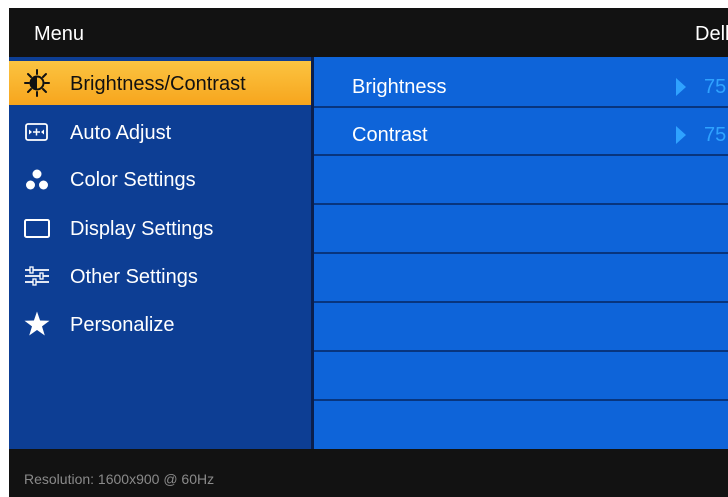 The width and height of the screenshot is (728, 497). I want to click on menu-item-label: Display Settings, so click(142, 229).